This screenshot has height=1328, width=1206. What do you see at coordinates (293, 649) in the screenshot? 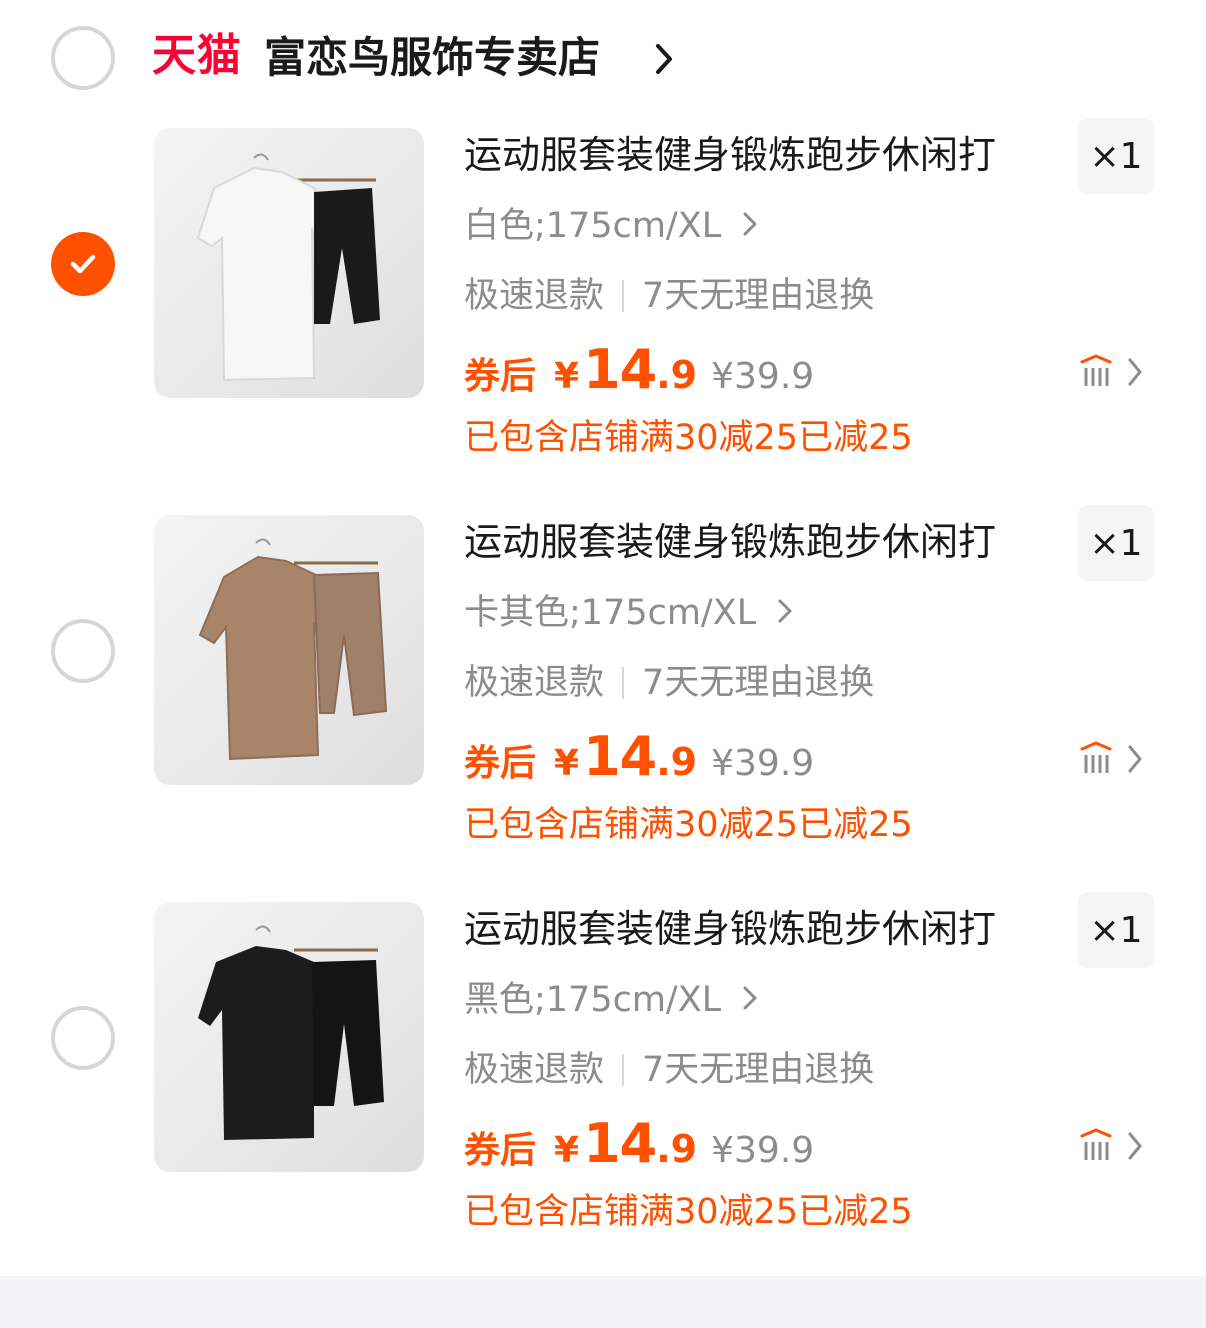
I see `khaki-tshirt-image` at bounding box center [293, 649].